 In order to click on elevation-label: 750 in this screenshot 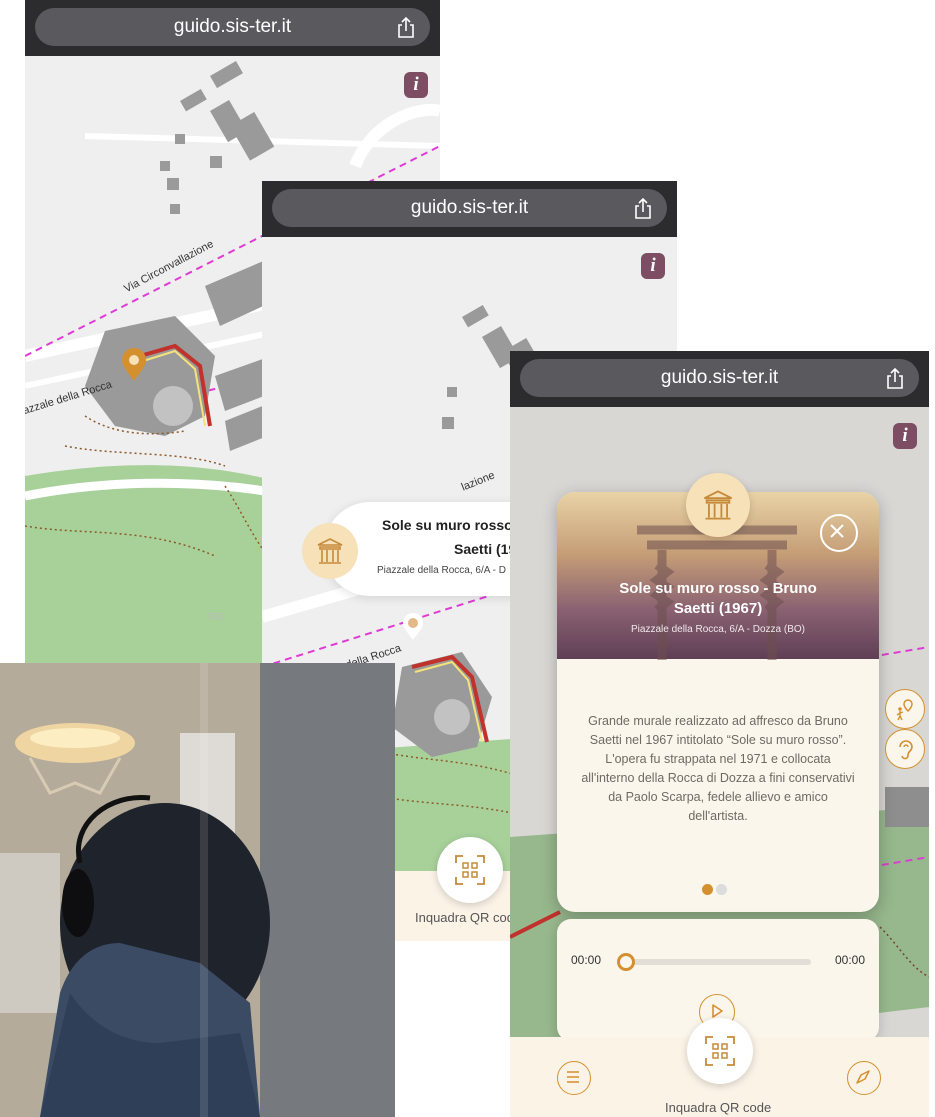, I will do `click(215, 617)`.